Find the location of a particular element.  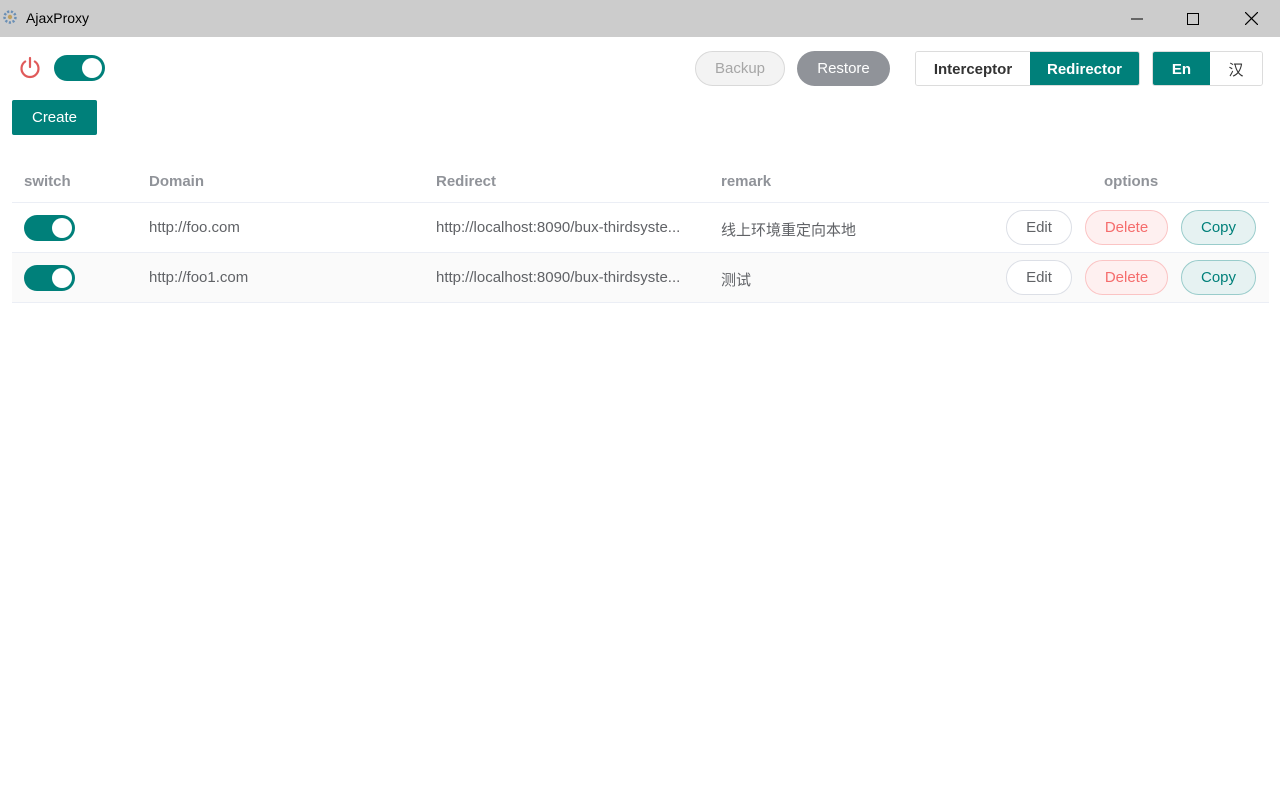

cell-remark: 测试 is located at coordinates (736, 280).